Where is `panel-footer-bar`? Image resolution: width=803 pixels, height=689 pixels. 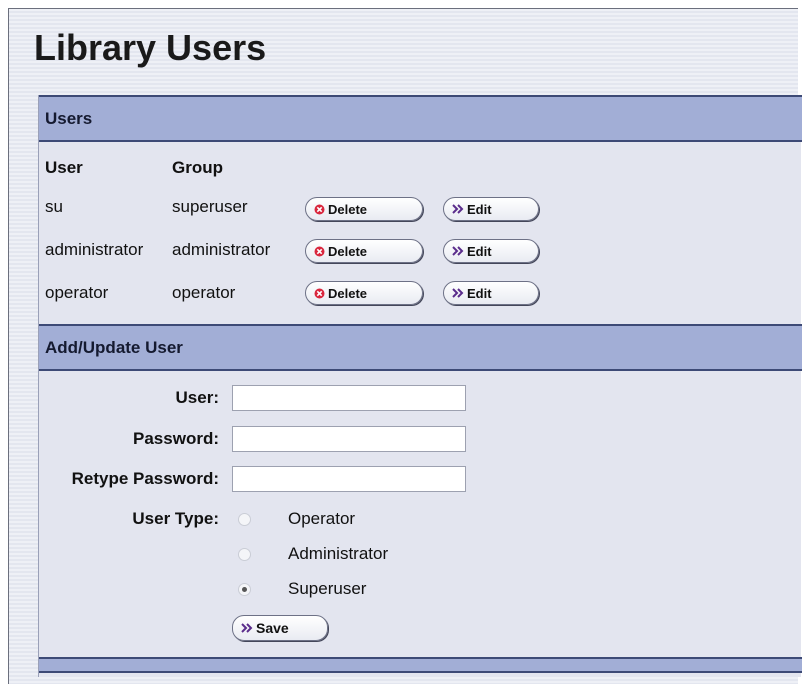 panel-footer-bar is located at coordinates (420, 665).